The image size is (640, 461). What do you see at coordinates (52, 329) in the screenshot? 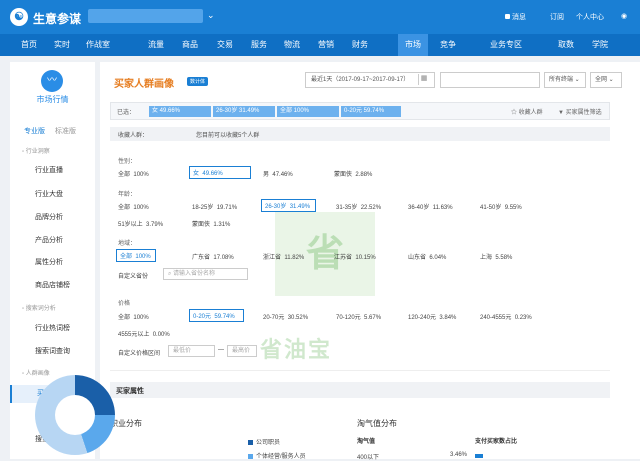
I see `sidebar-item-hot-words: 行业热词榜` at bounding box center [52, 329].